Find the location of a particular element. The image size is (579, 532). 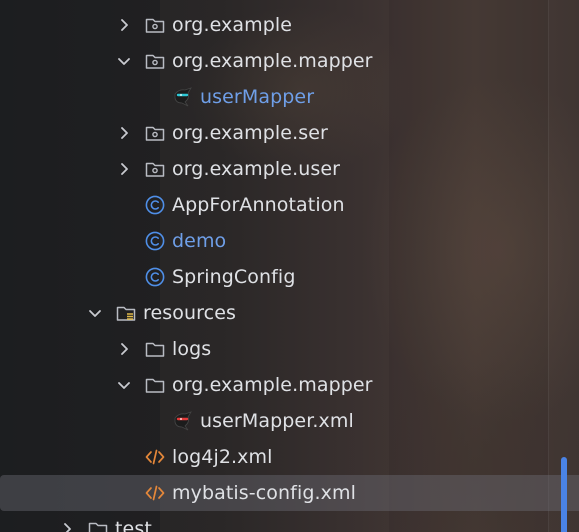

vertical-scrollbar-thumb is located at coordinates (564, 494).